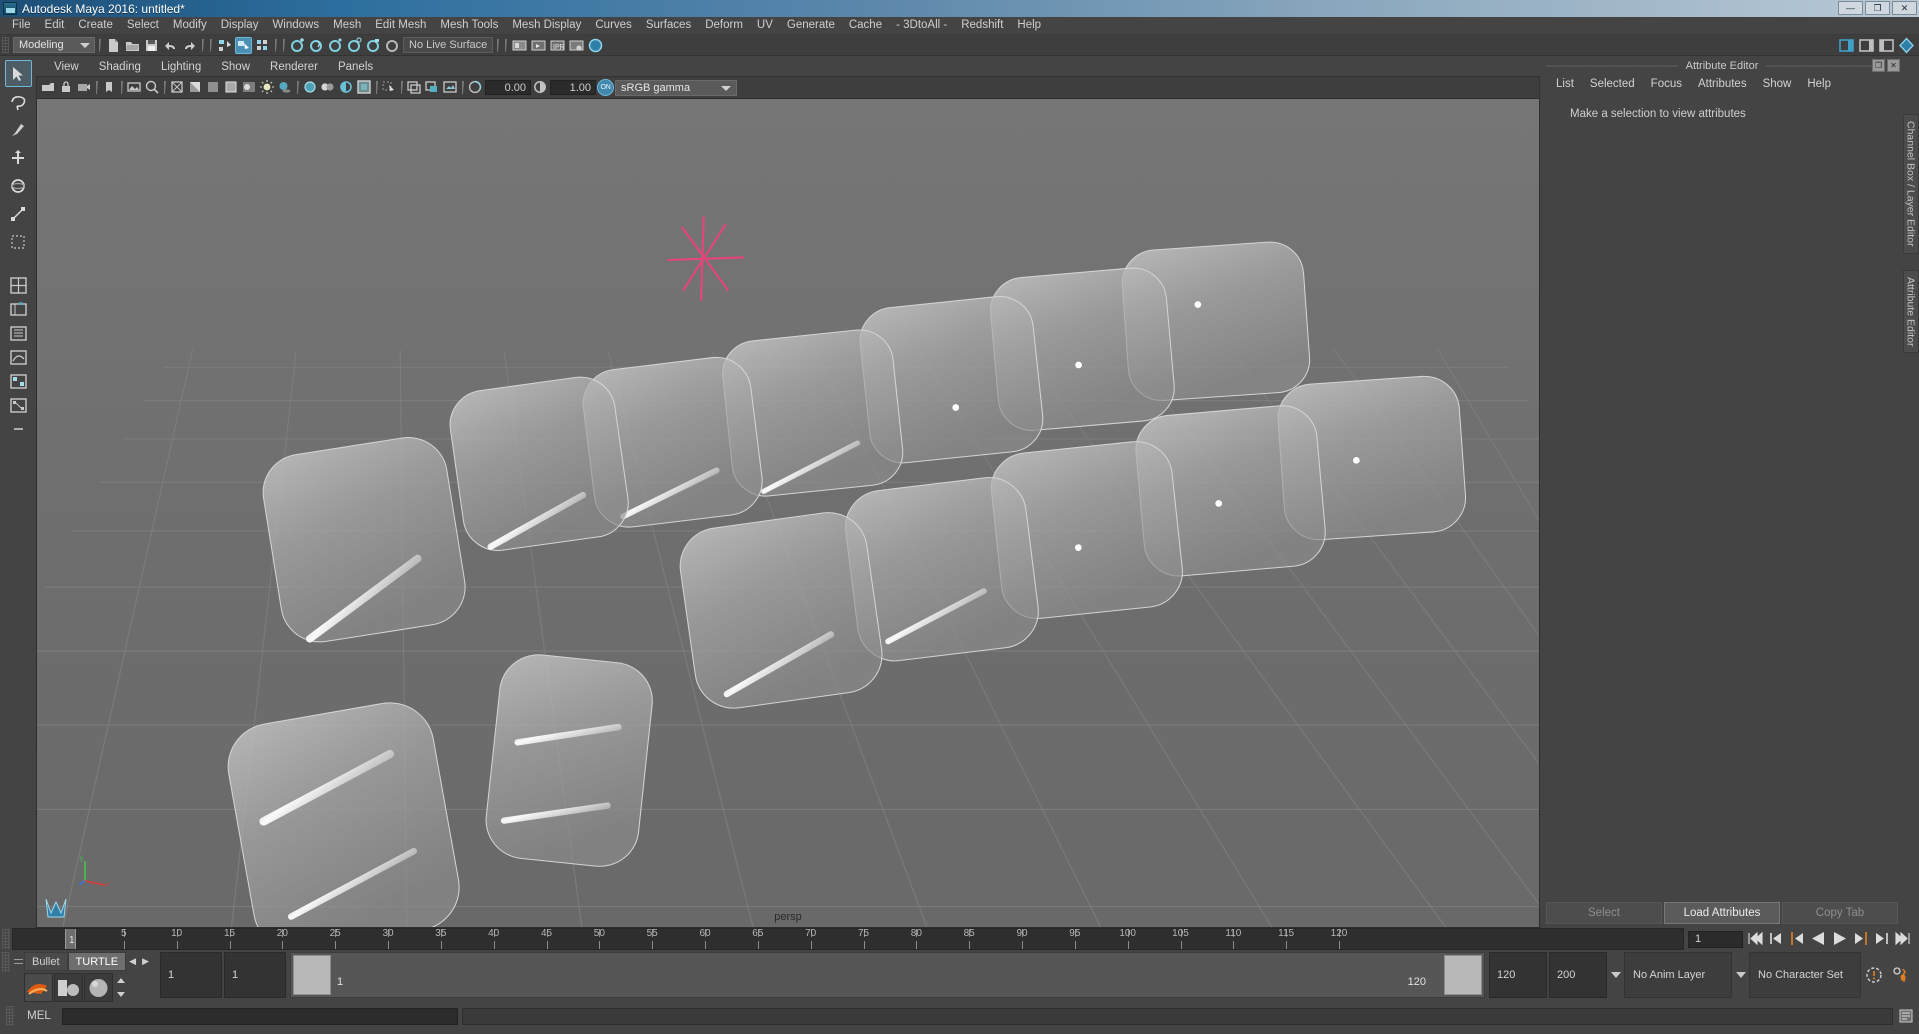 The width and height of the screenshot is (1919, 1034). I want to click on open-scene-icon, so click(132, 45).